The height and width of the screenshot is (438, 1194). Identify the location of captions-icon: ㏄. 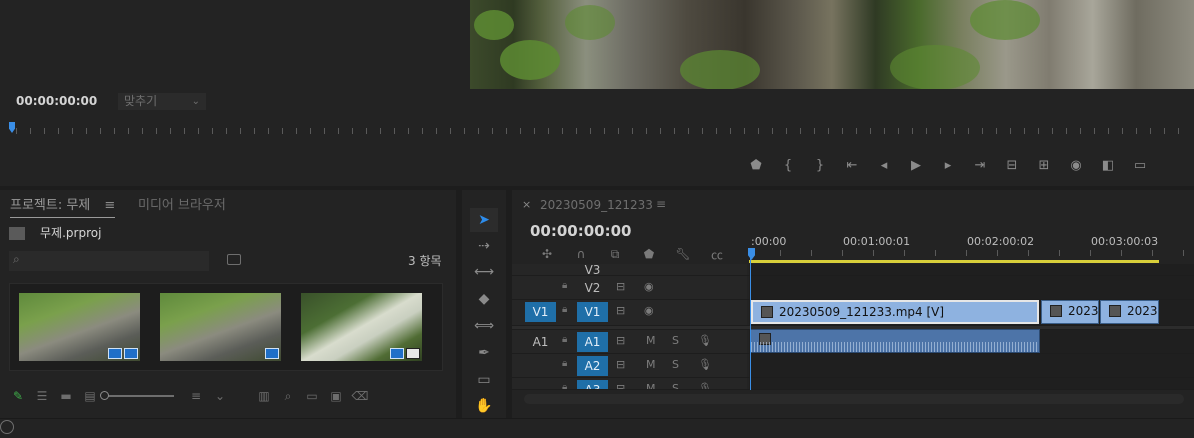
(717, 254).